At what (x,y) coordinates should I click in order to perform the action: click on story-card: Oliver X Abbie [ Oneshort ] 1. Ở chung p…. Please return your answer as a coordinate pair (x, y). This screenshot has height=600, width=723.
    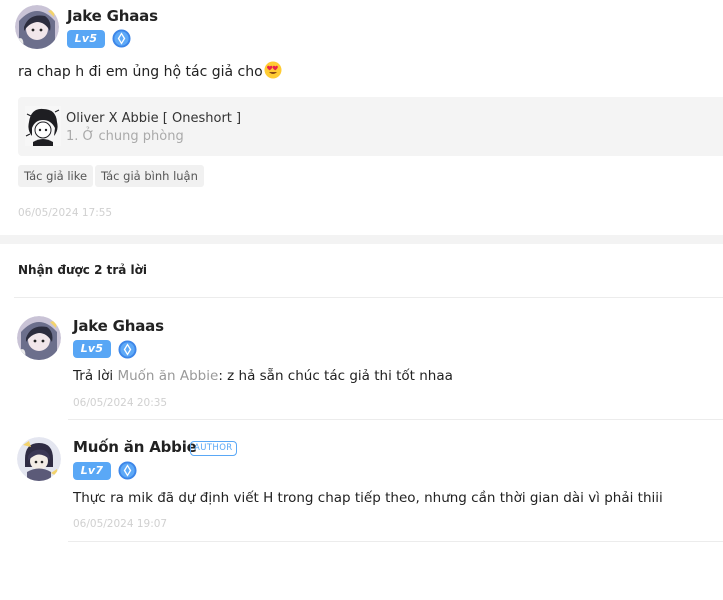
    Looking at the image, I should click on (370, 126).